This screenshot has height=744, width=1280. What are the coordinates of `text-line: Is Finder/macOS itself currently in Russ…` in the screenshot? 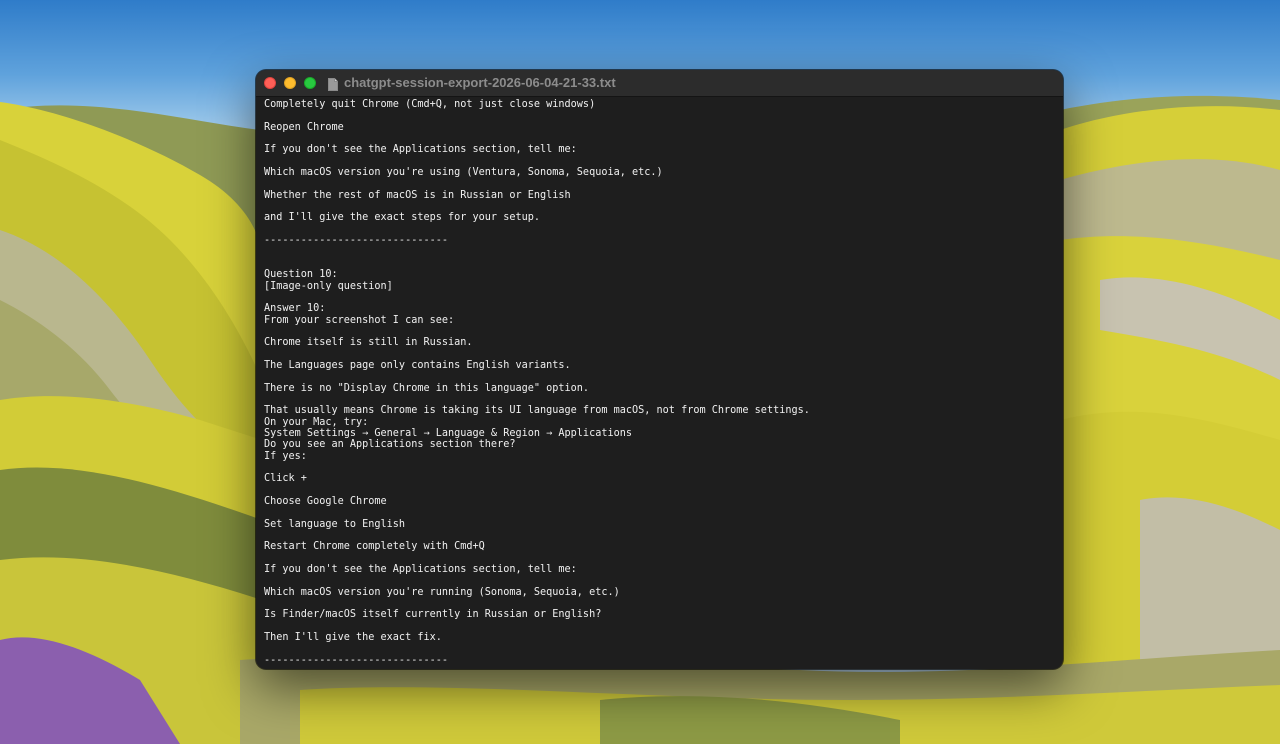 It's located at (433, 615).